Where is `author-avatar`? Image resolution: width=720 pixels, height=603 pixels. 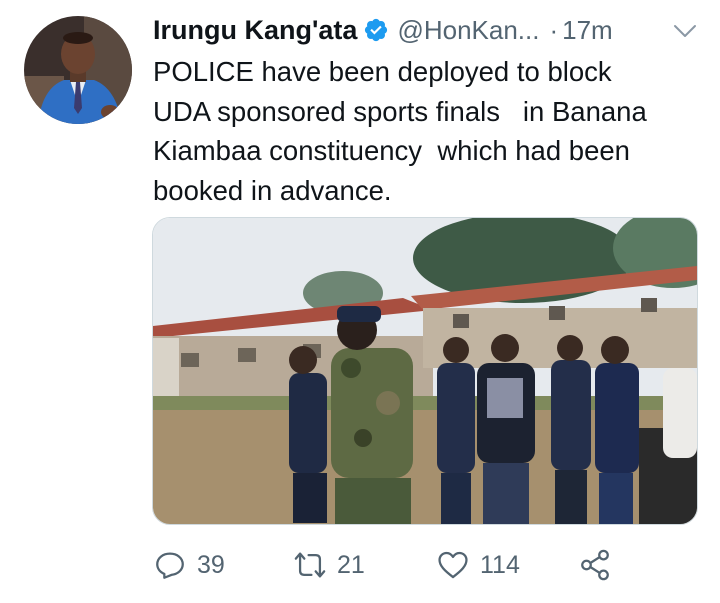
author-avatar is located at coordinates (78, 70).